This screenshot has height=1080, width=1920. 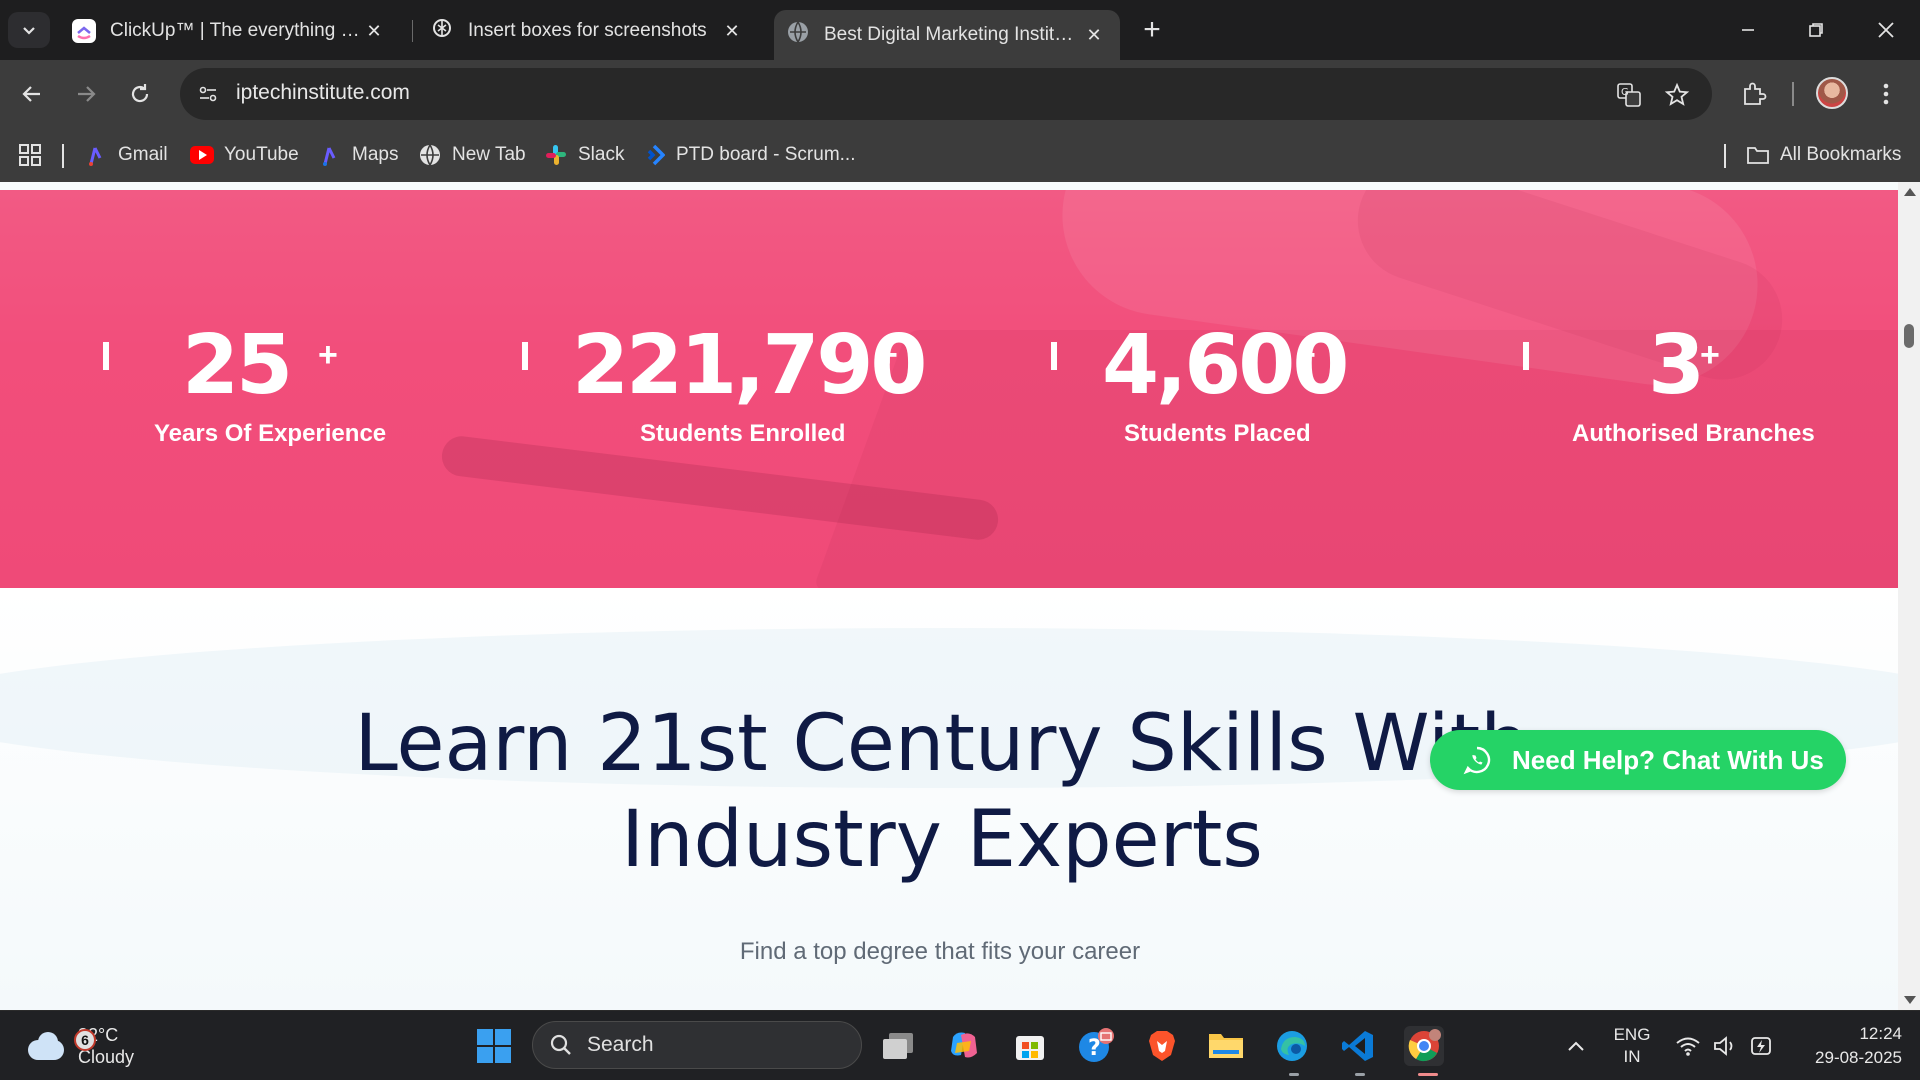 What do you see at coordinates (1909, 596) in the screenshot?
I see `page-scrollbar` at bounding box center [1909, 596].